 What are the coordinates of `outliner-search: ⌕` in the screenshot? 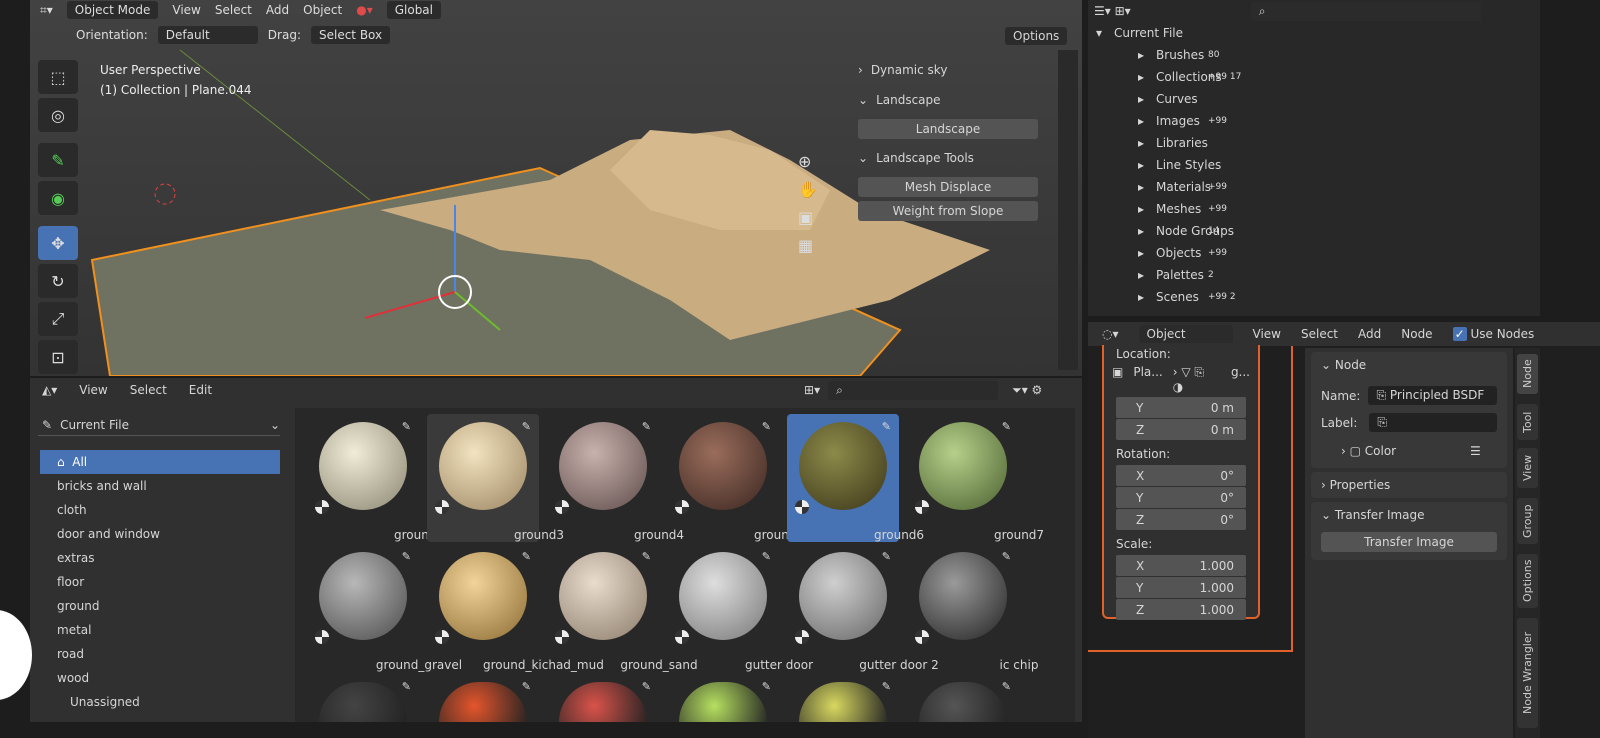 It's located at (1365, 11).